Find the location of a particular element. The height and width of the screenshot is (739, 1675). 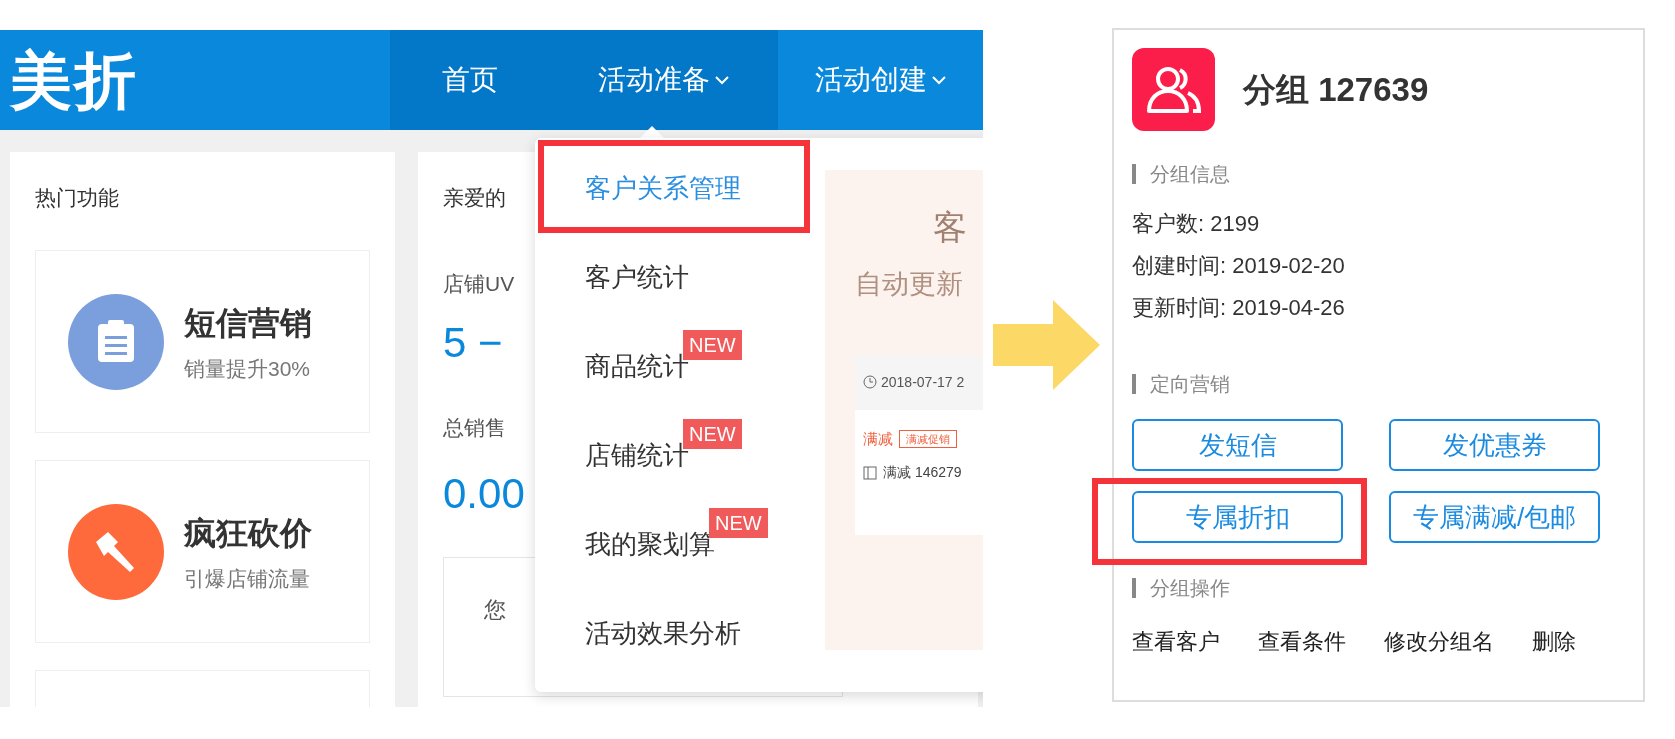

promo-tag: 满减促销 is located at coordinates (928, 438).